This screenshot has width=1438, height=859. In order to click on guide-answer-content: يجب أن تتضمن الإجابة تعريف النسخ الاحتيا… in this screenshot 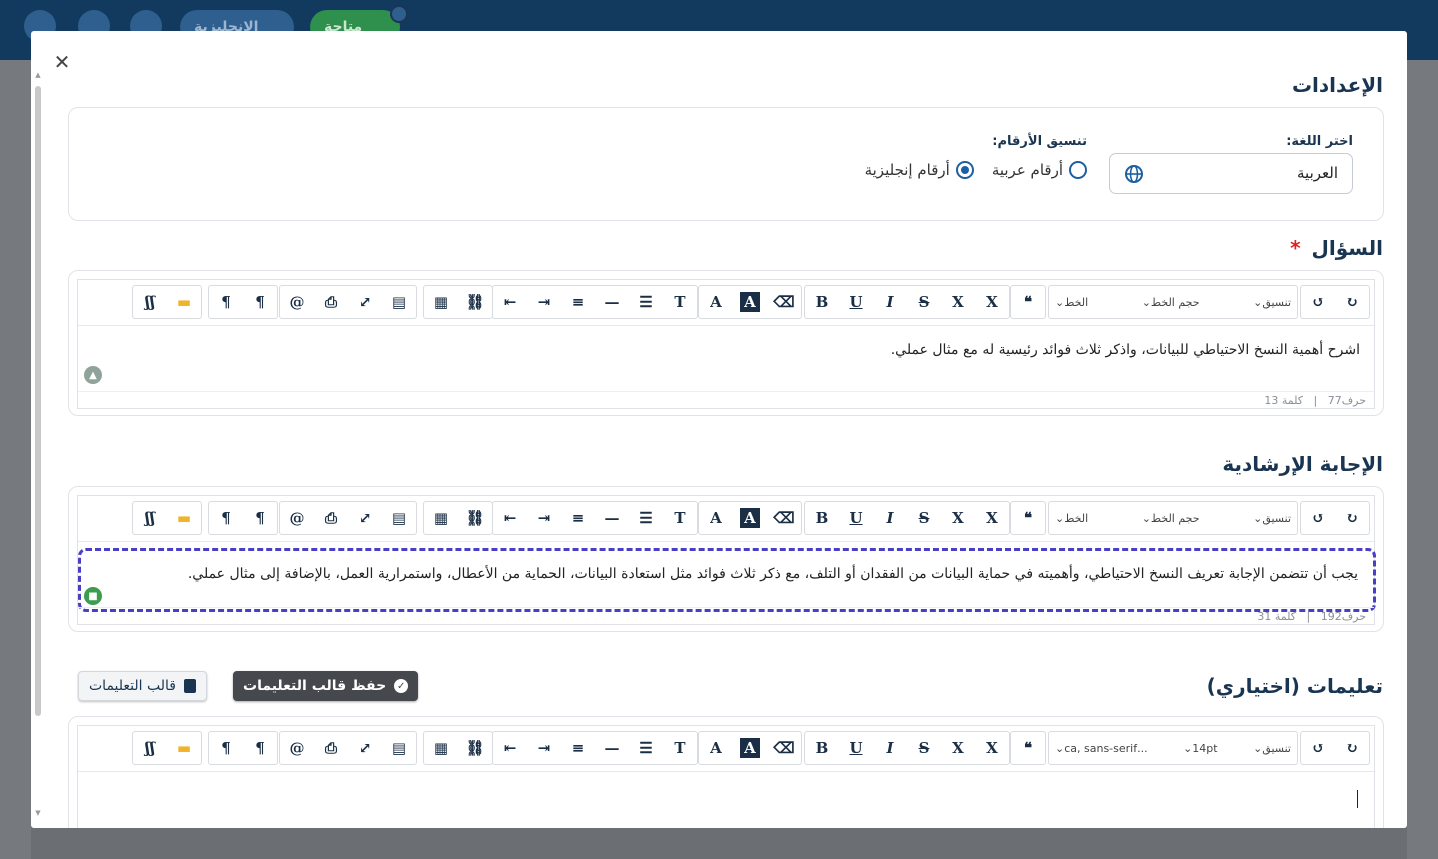, I will do `click(727, 577)`.